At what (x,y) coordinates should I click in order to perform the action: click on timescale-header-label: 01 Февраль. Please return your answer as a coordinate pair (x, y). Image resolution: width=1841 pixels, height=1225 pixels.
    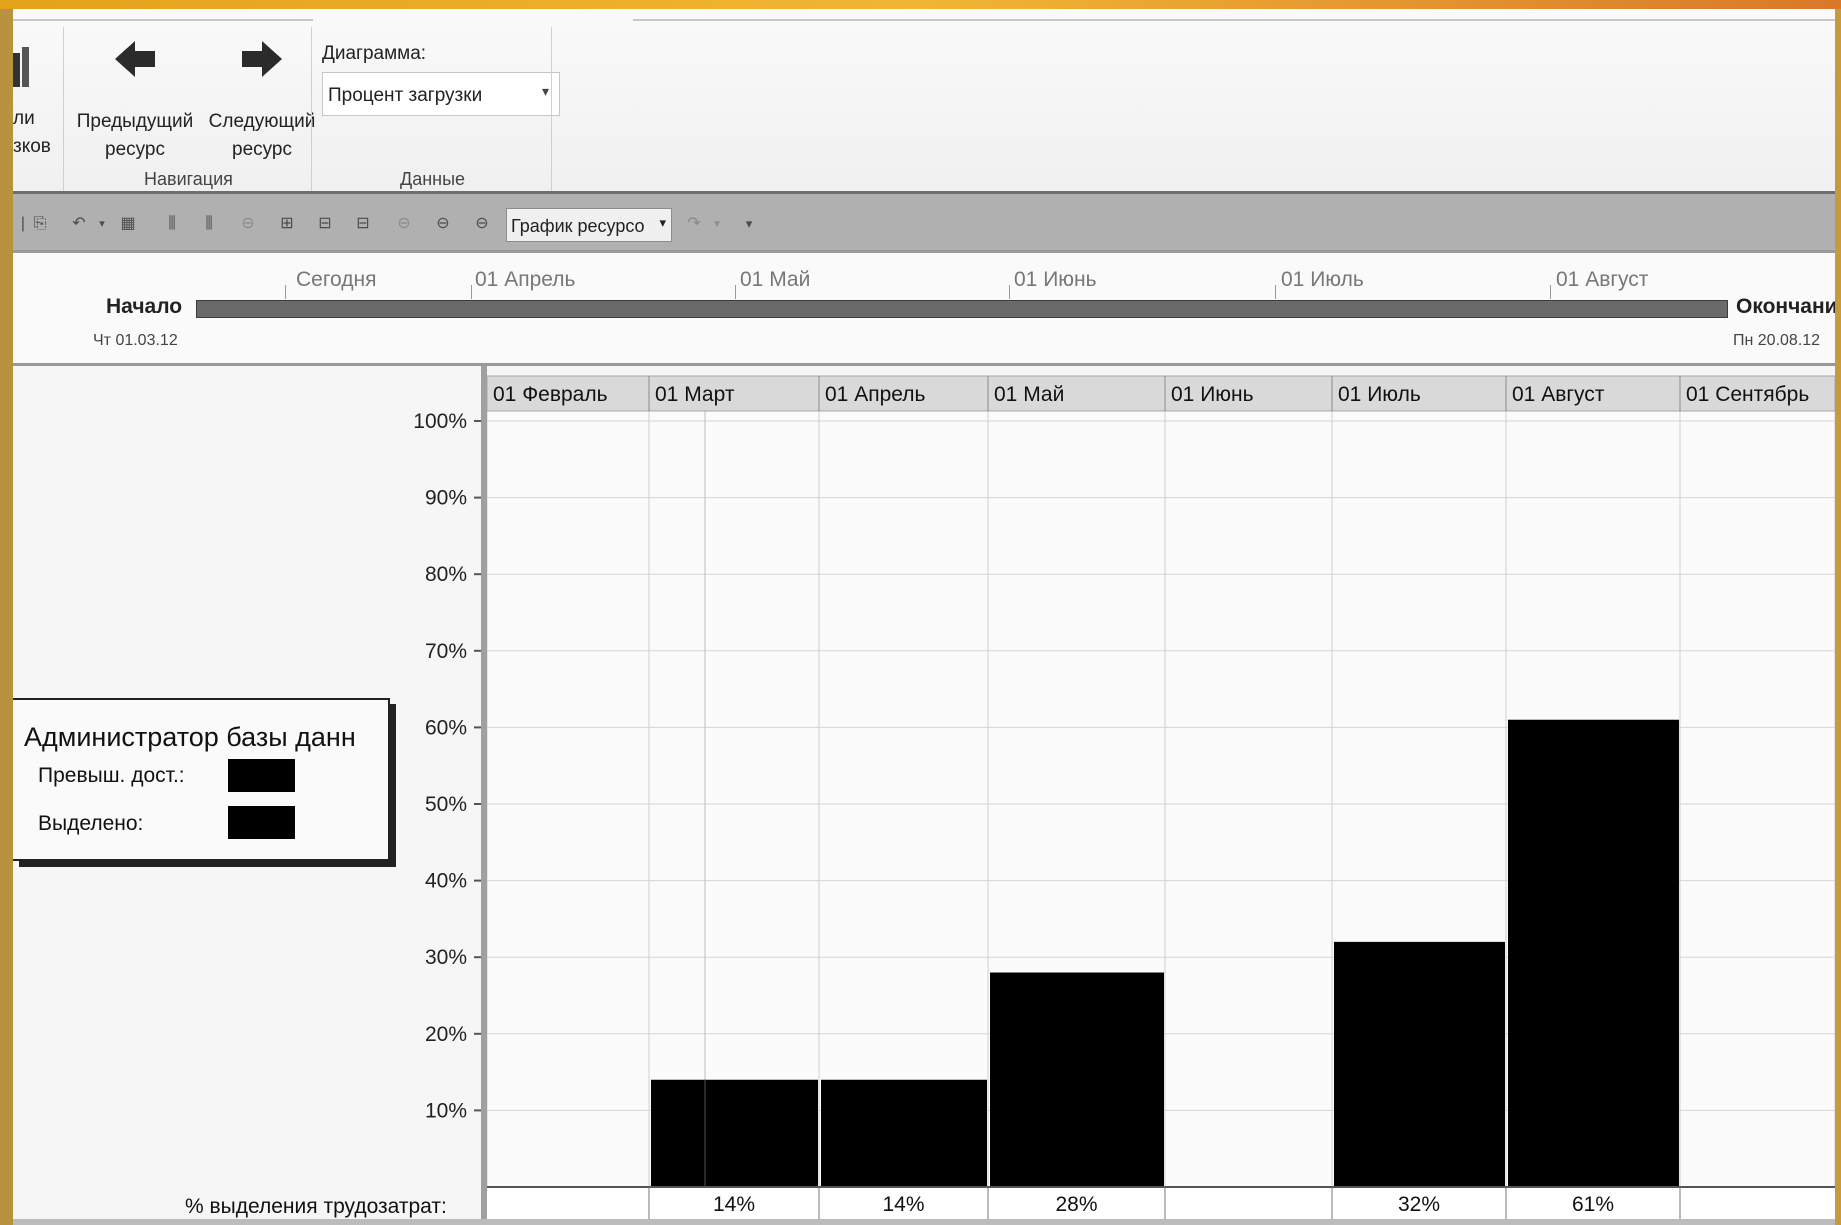
    Looking at the image, I should click on (550, 394).